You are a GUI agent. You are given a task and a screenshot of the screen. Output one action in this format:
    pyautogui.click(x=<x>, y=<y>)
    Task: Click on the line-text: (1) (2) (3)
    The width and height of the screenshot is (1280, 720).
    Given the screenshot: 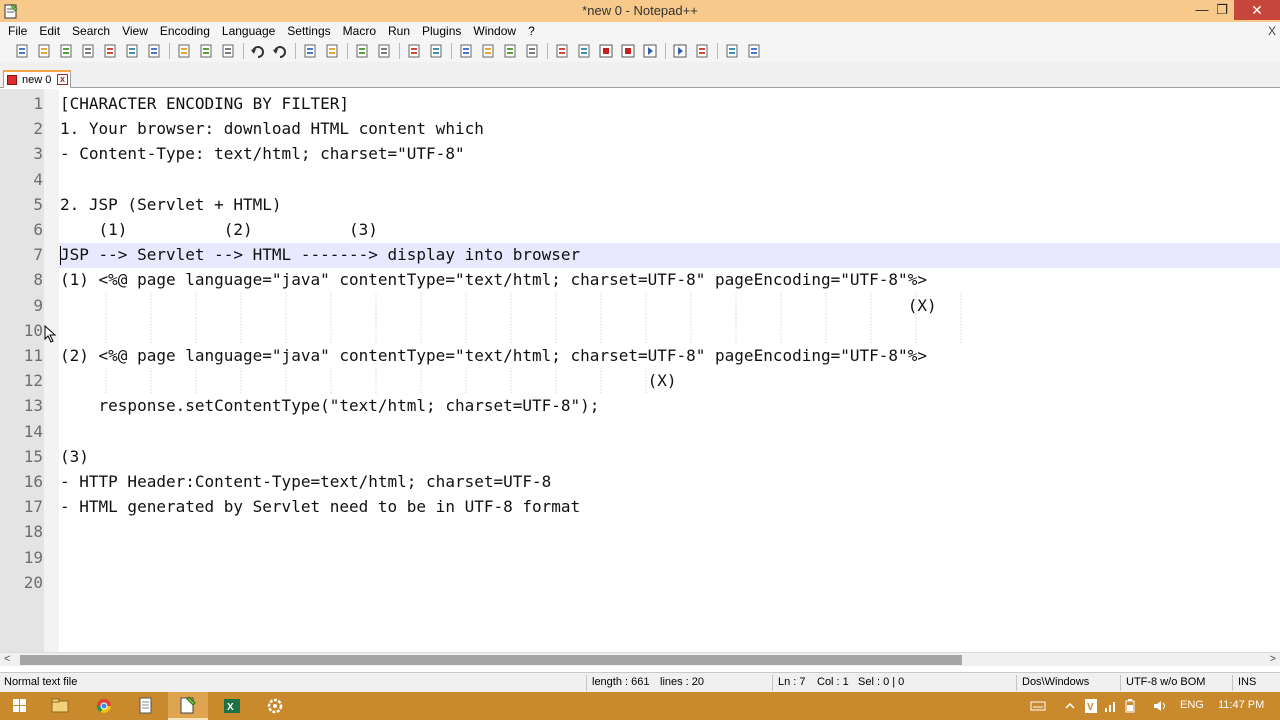 What is the action you would take?
    pyautogui.click(x=219, y=229)
    